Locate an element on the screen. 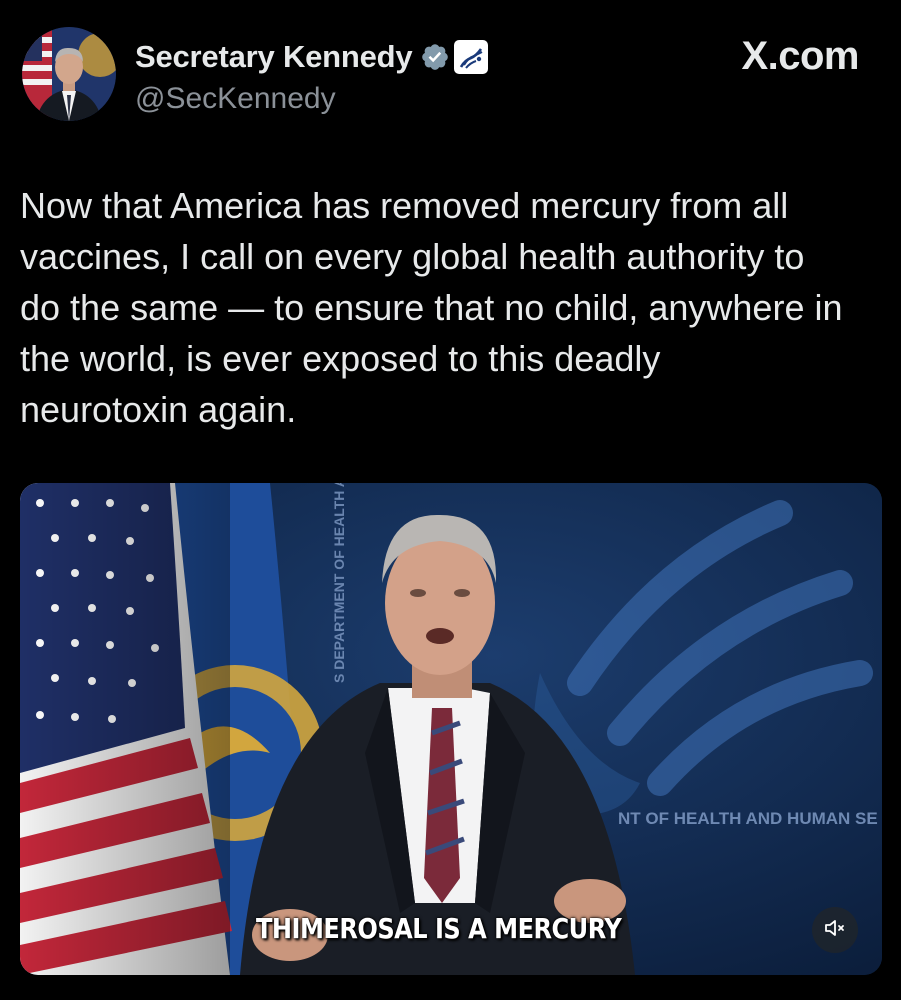 This screenshot has width=901, height=1000. author-display-name: Secretary Kennedy is located at coordinates (274, 57).